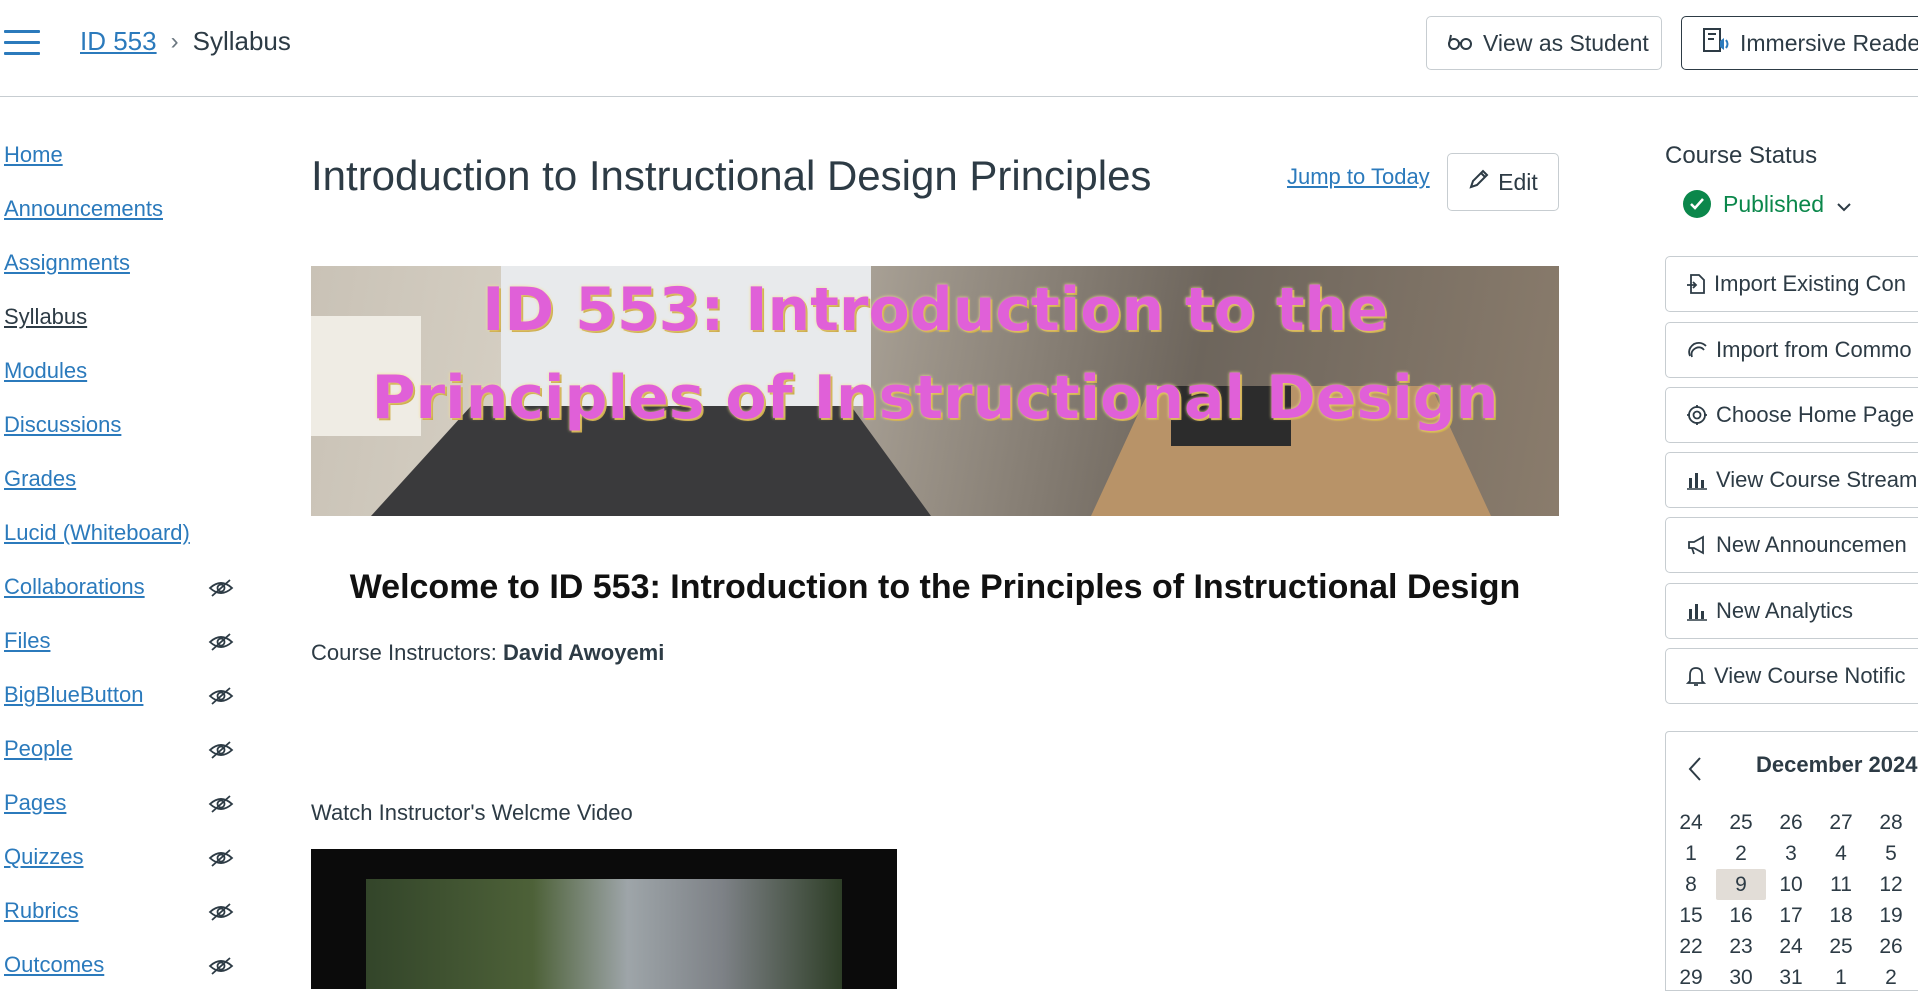 The image size is (1918, 1004). Describe the element at coordinates (124, 761) in the screenshot. I see `nav-item-people: People` at that location.